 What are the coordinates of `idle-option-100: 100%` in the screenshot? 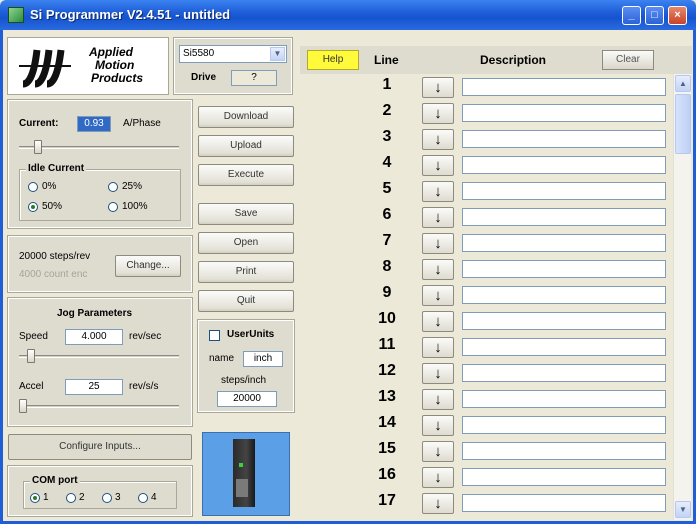 It's located at (135, 206).